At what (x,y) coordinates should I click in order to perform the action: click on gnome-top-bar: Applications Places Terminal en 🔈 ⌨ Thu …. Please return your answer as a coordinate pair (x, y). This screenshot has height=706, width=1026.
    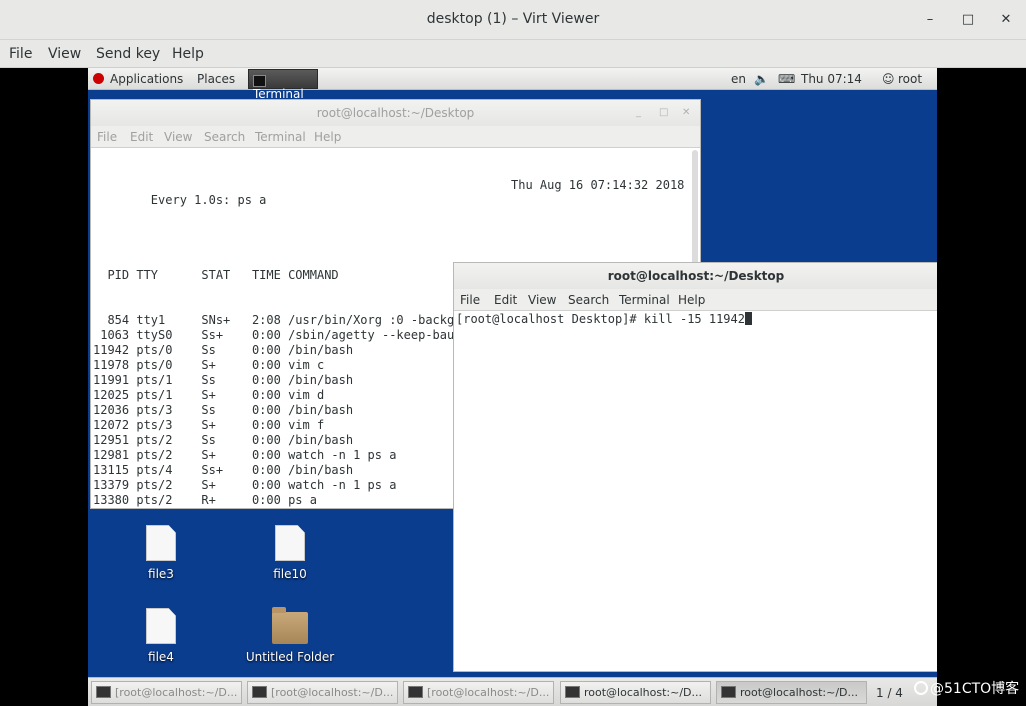
    Looking at the image, I should click on (512, 84).